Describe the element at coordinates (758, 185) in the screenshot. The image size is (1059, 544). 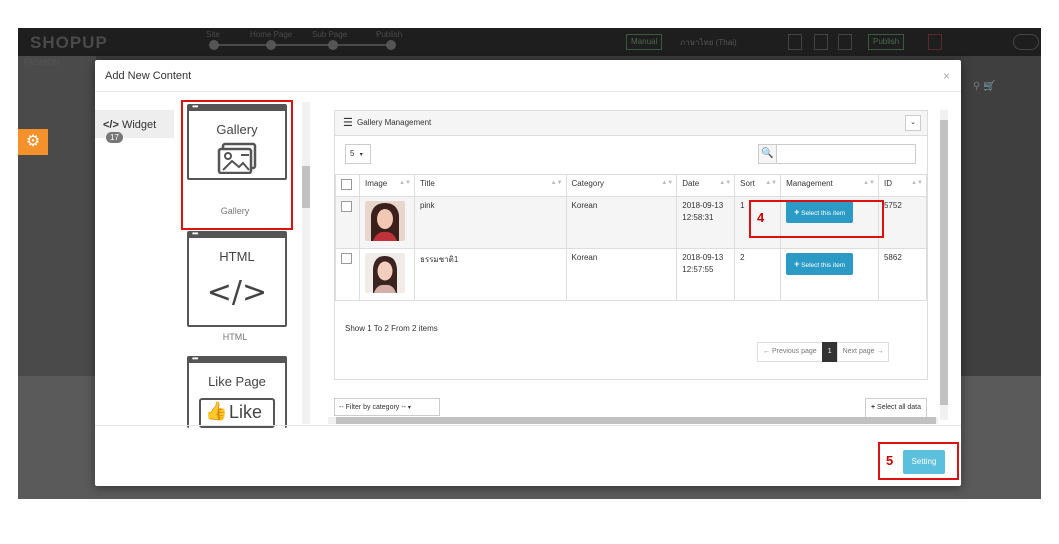
I see `column-header: Sort ▲▼` at that location.